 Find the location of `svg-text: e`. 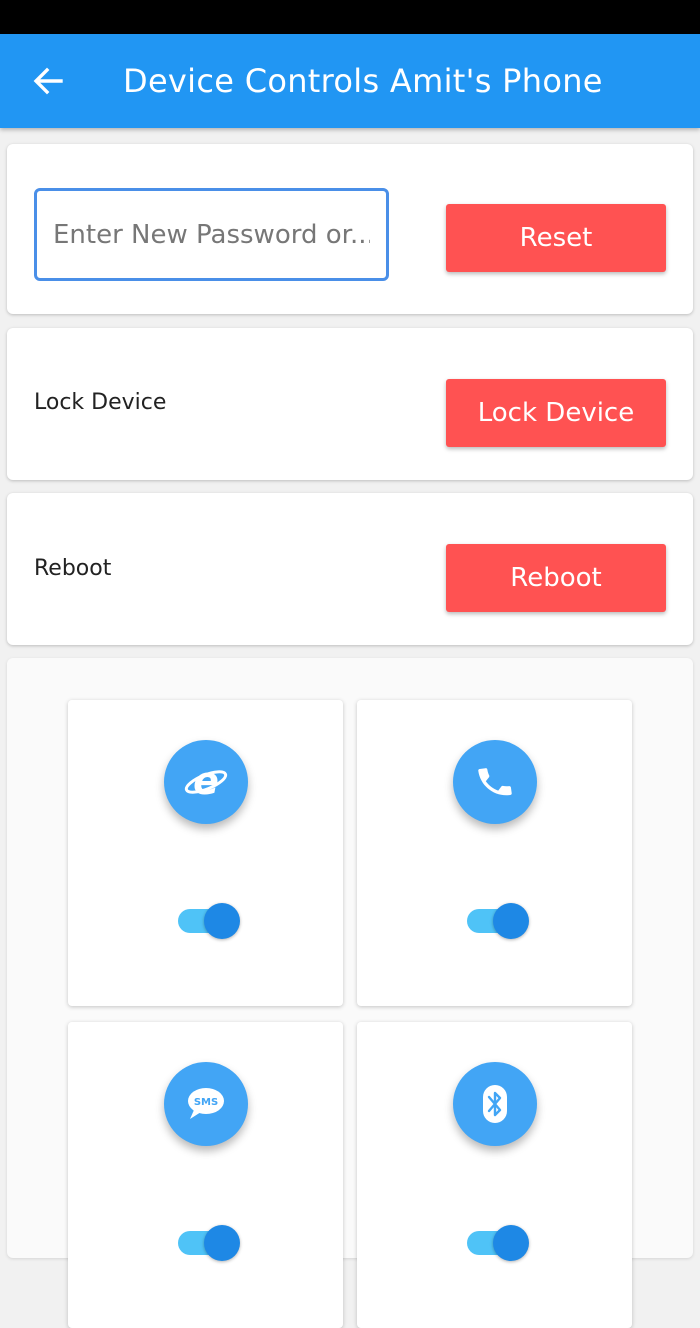

svg-text: e is located at coordinates (206, 781).